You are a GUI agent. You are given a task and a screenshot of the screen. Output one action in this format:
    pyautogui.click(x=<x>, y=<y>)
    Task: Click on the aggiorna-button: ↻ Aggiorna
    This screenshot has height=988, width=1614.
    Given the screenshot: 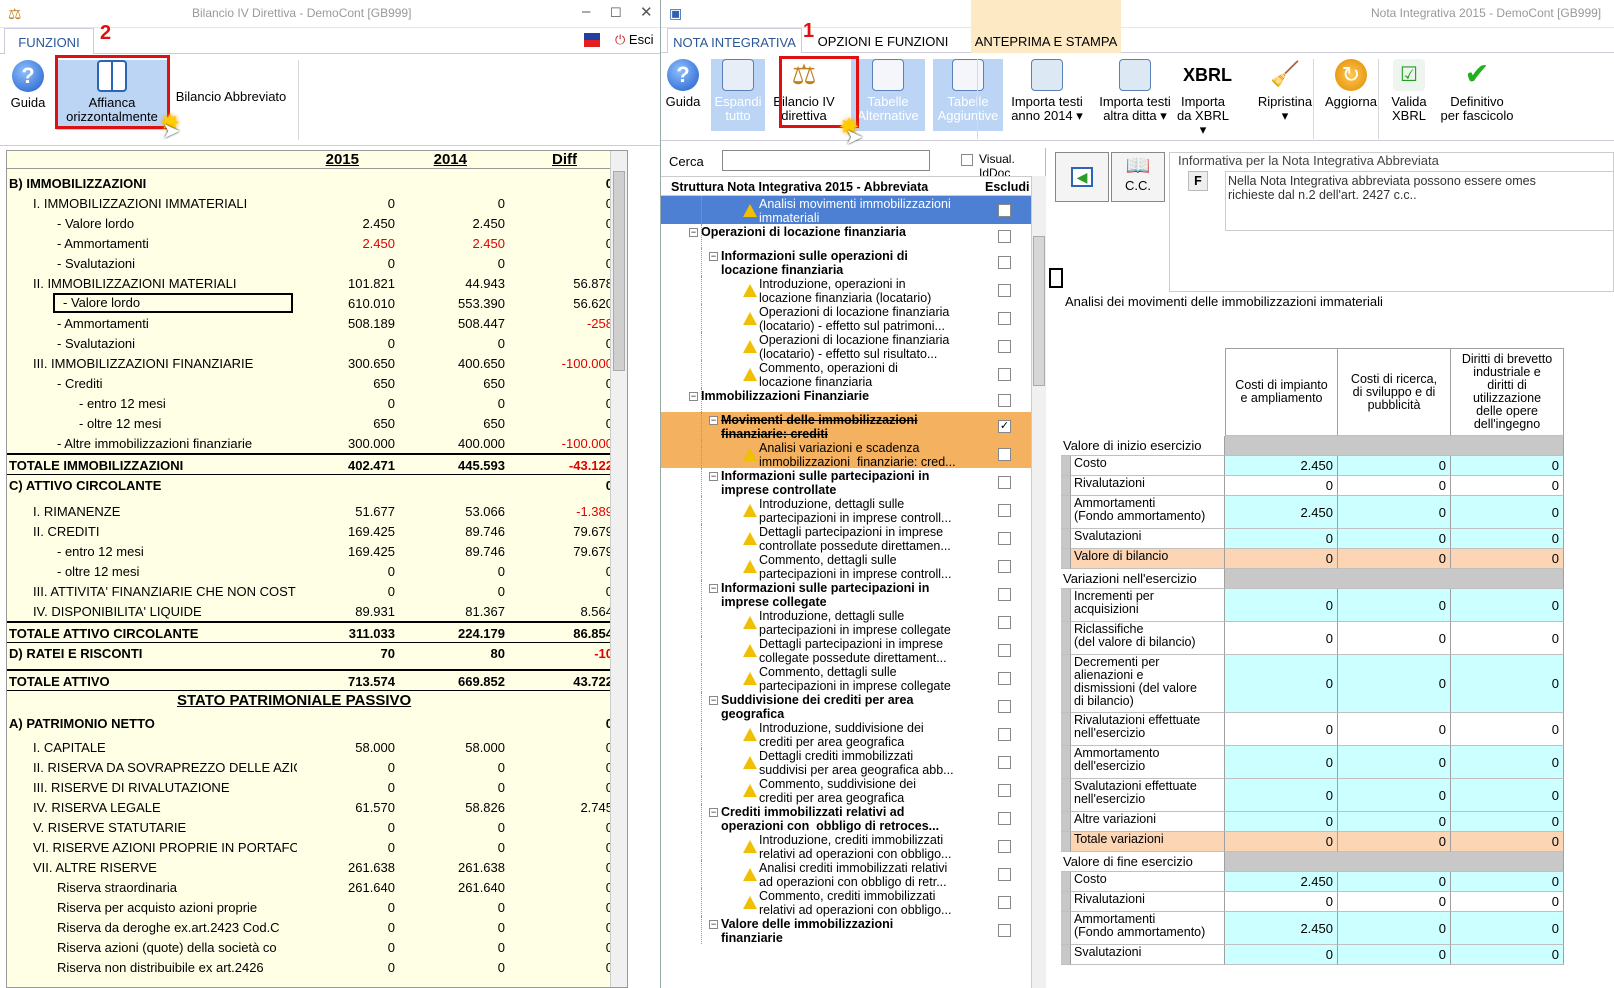 What is the action you would take?
    pyautogui.click(x=1351, y=84)
    